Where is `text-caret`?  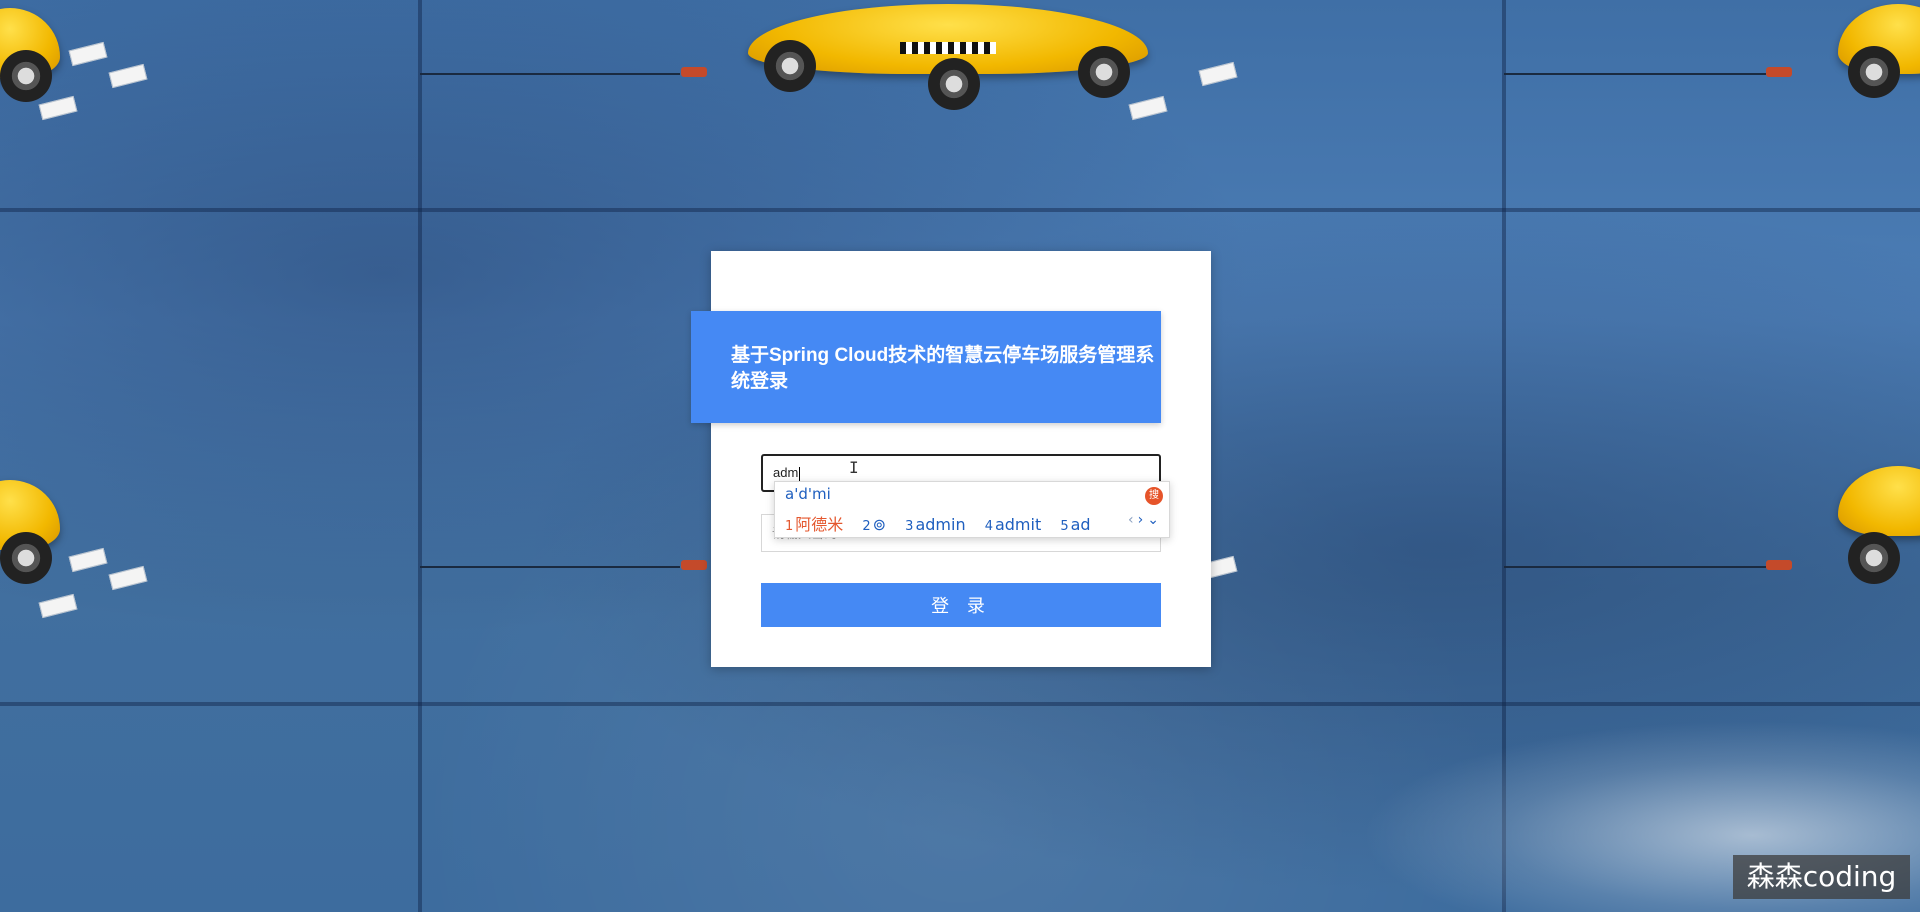 text-caret is located at coordinates (800, 473).